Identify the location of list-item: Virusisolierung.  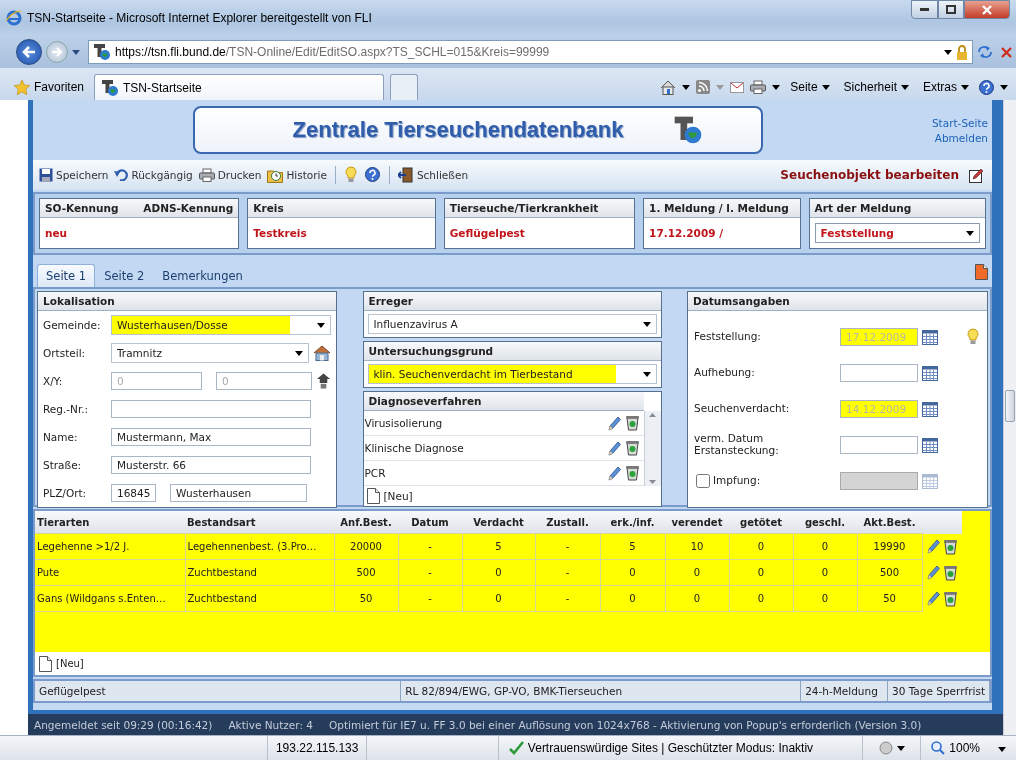
(486, 423).